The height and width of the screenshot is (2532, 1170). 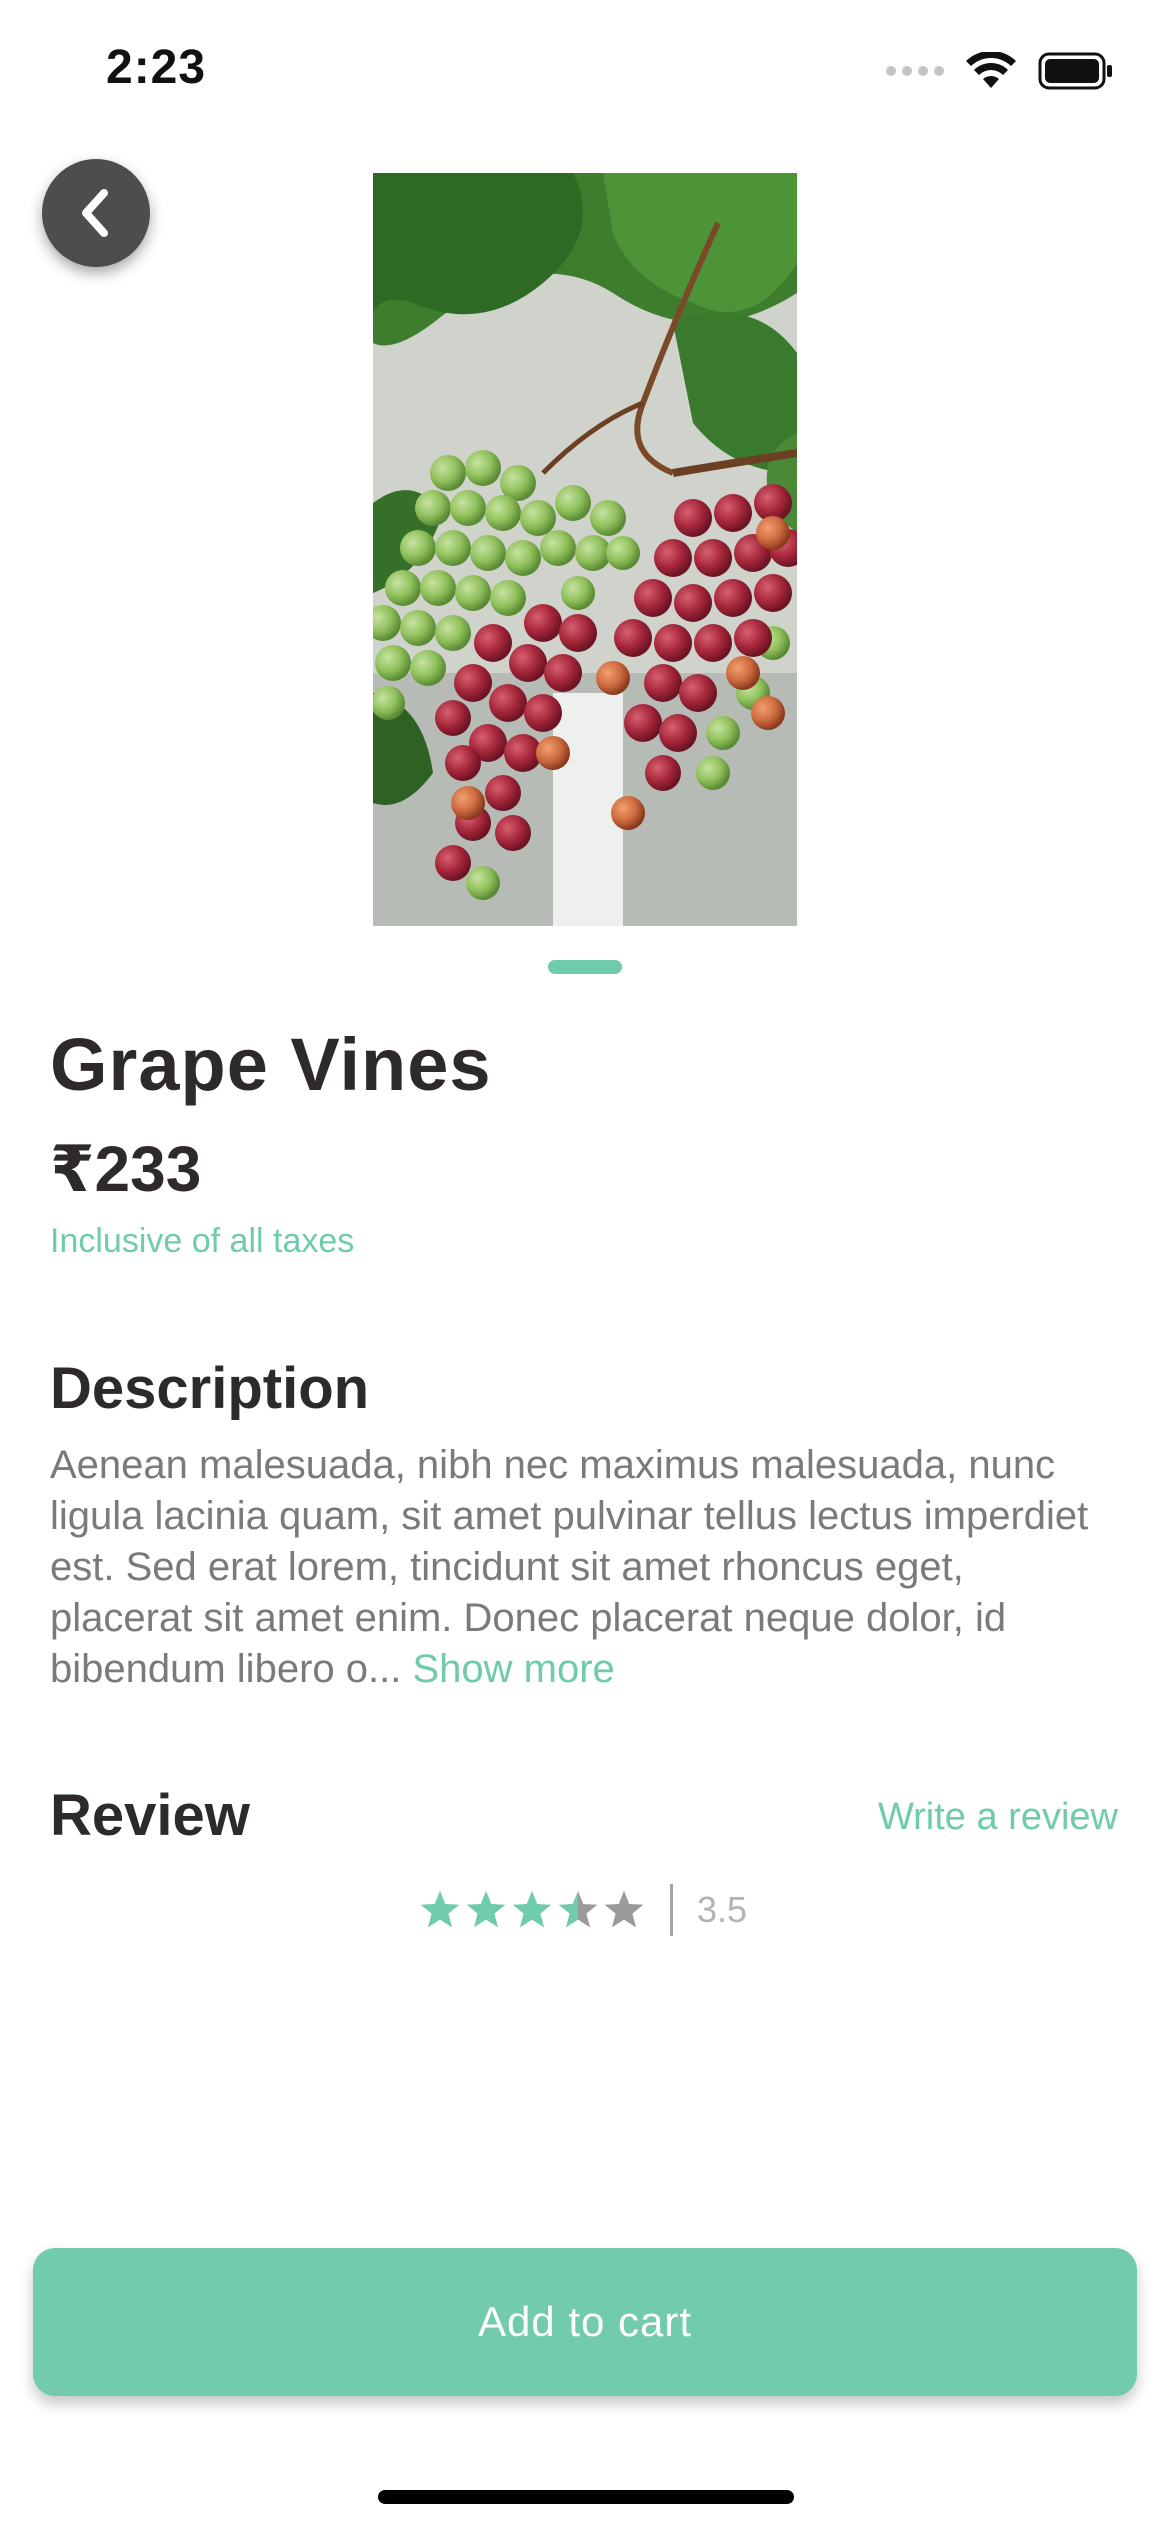 I want to click on carousel-indicator, so click(x=585, y=967).